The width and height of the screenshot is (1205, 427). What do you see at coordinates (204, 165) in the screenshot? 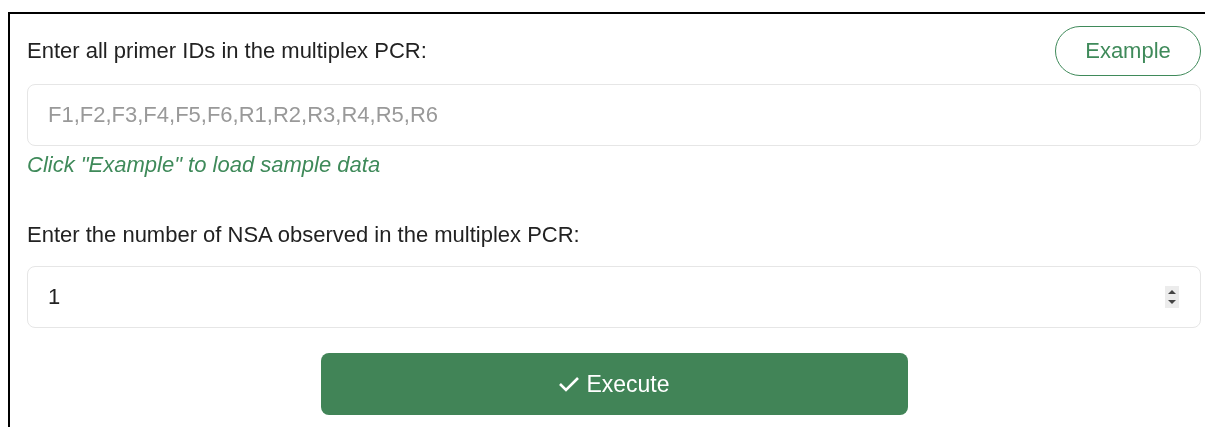
I see `hint-text: Click "Example" to load sample data` at bounding box center [204, 165].